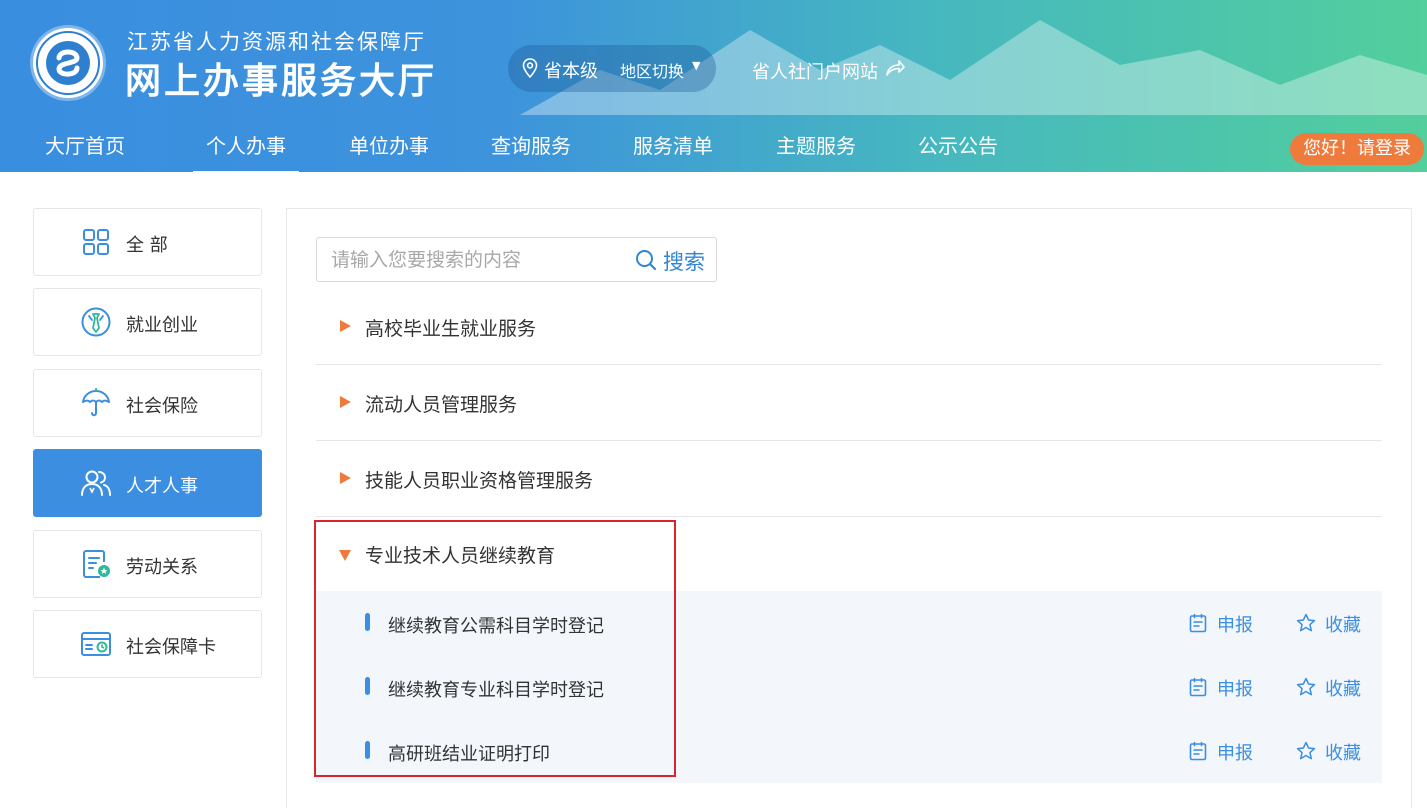 This screenshot has width=1427, height=808. I want to click on category-label: 专业技术人员继续教育, so click(460, 554).